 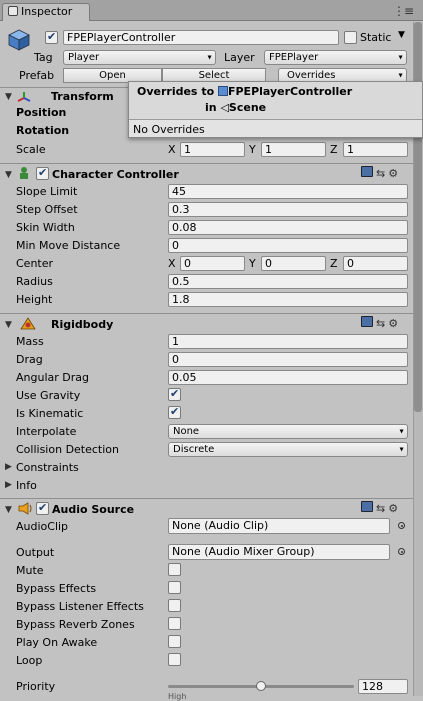 I want to click on character-controller-title: Character Controller, so click(x=115, y=174).